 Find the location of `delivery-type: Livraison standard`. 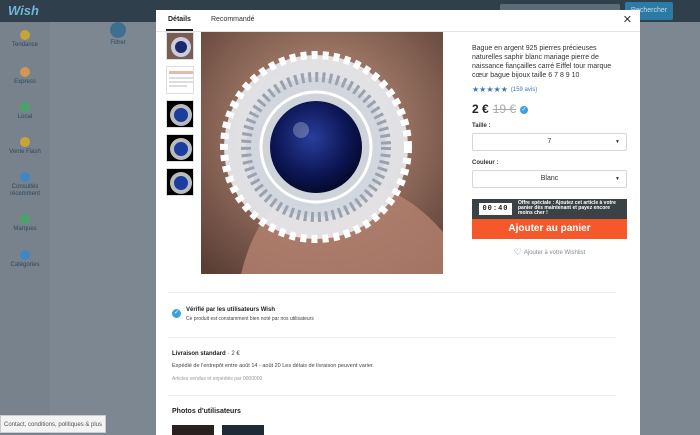

delivery-type: Livraison standard is located at coordinates (199, 354).